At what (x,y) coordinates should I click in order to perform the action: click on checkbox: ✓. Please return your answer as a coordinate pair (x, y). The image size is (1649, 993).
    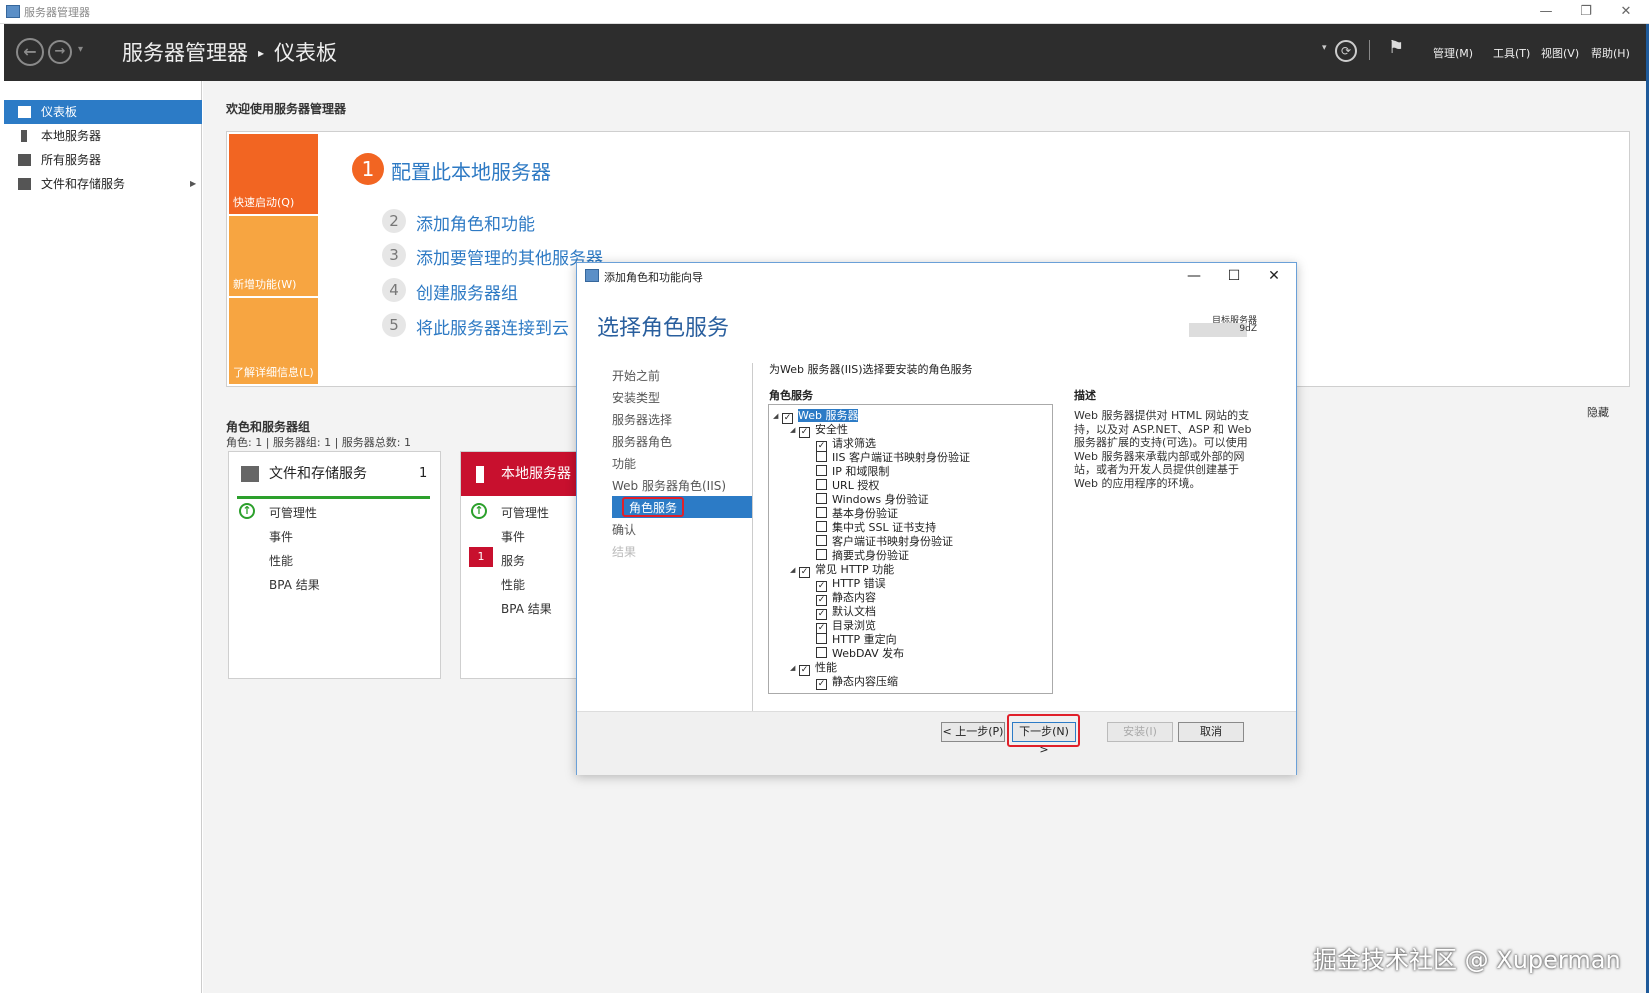
    Looking at the image, I should click on (821, 684).